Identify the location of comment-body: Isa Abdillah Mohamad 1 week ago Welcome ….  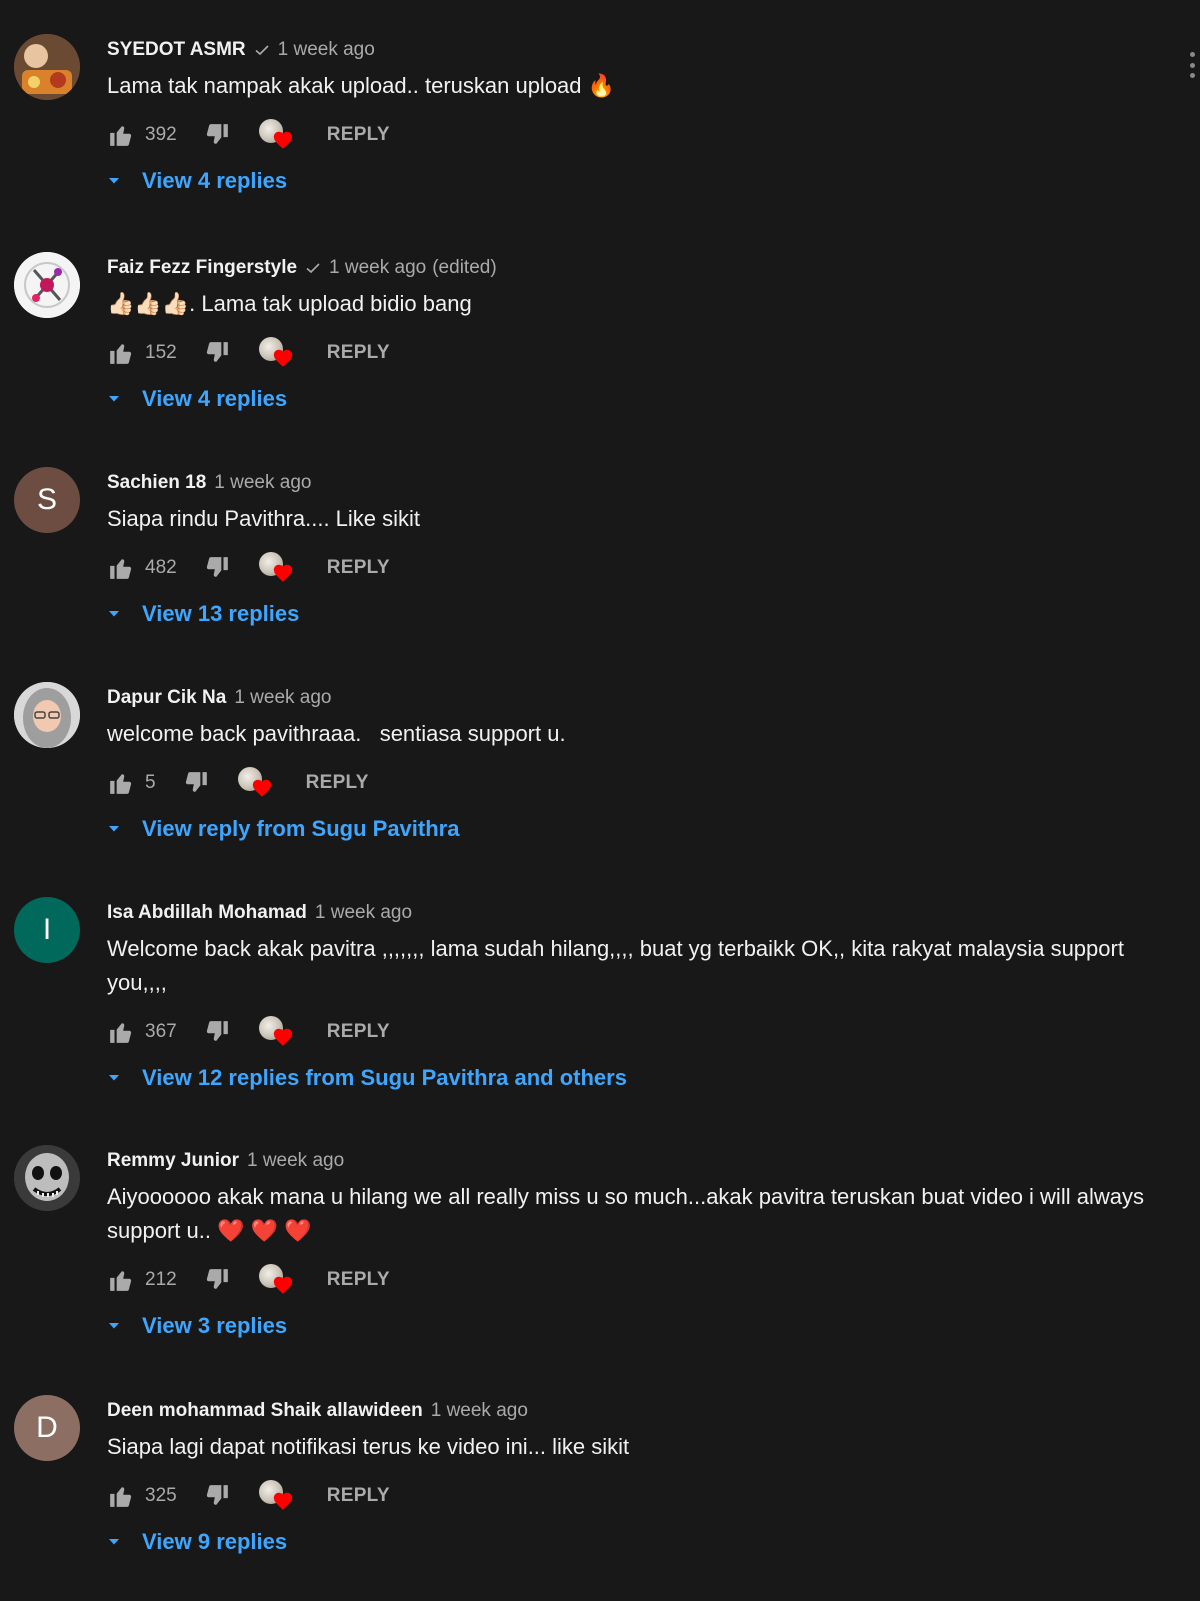
(628, 996).